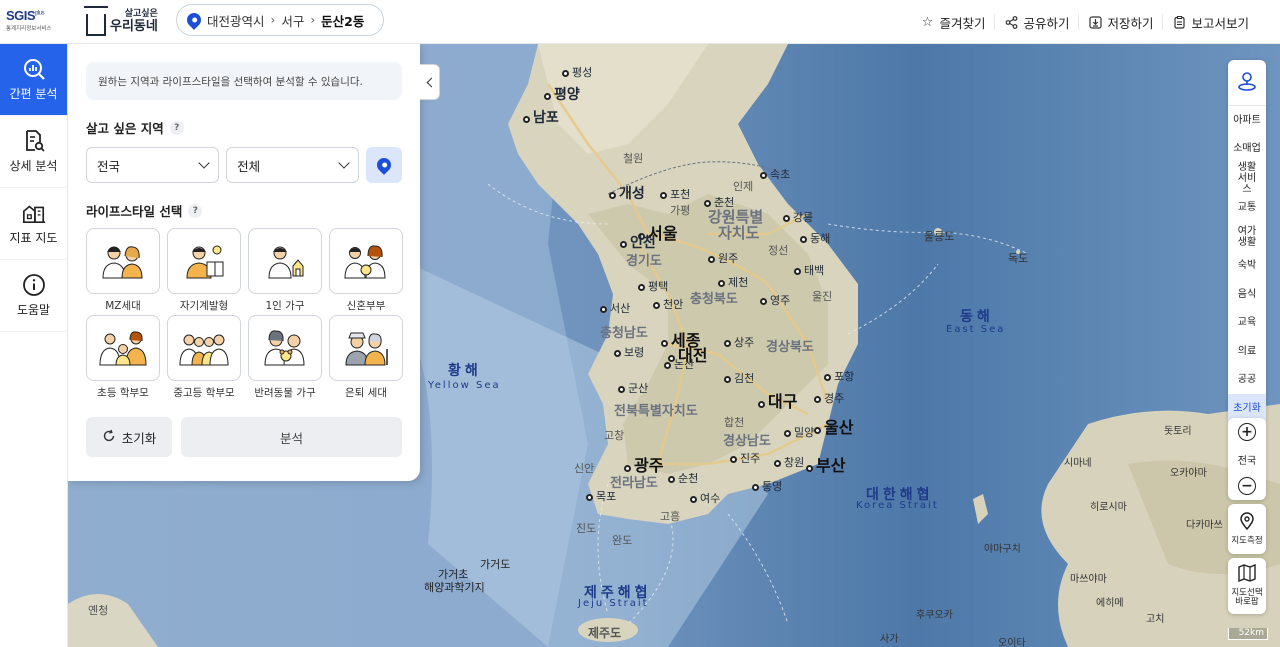 The image size is (1280, 647). What do you see at coordinates (1247, 149) in the screenshot?
I see `category-retail: 소매업` at bounding box center [1247, 149].